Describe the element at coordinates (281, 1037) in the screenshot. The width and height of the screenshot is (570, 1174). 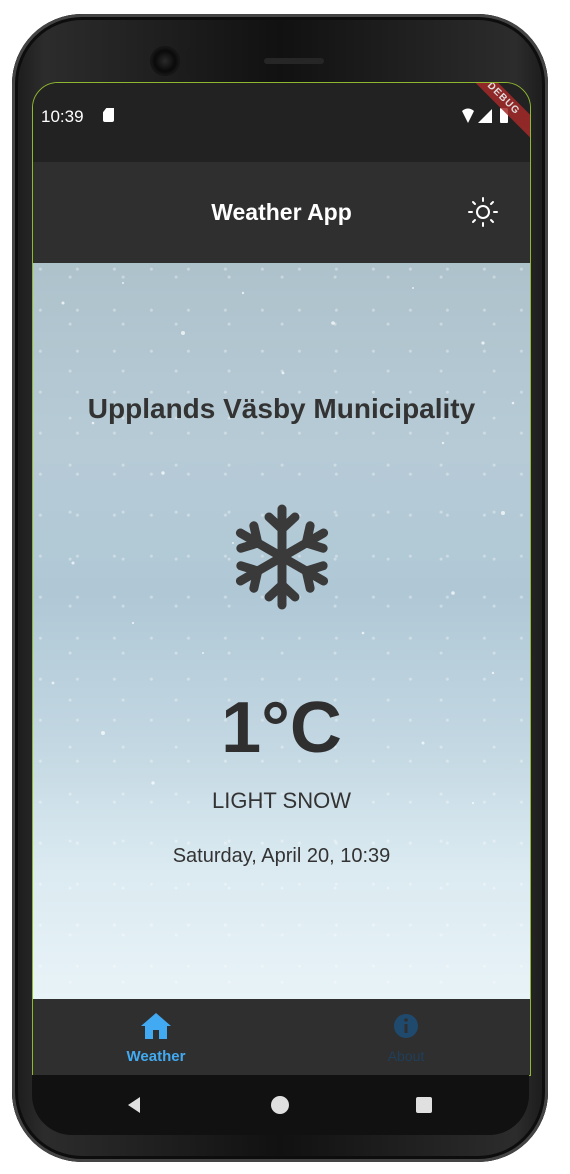
I see `bottom-navigation: Weather About` at that location.